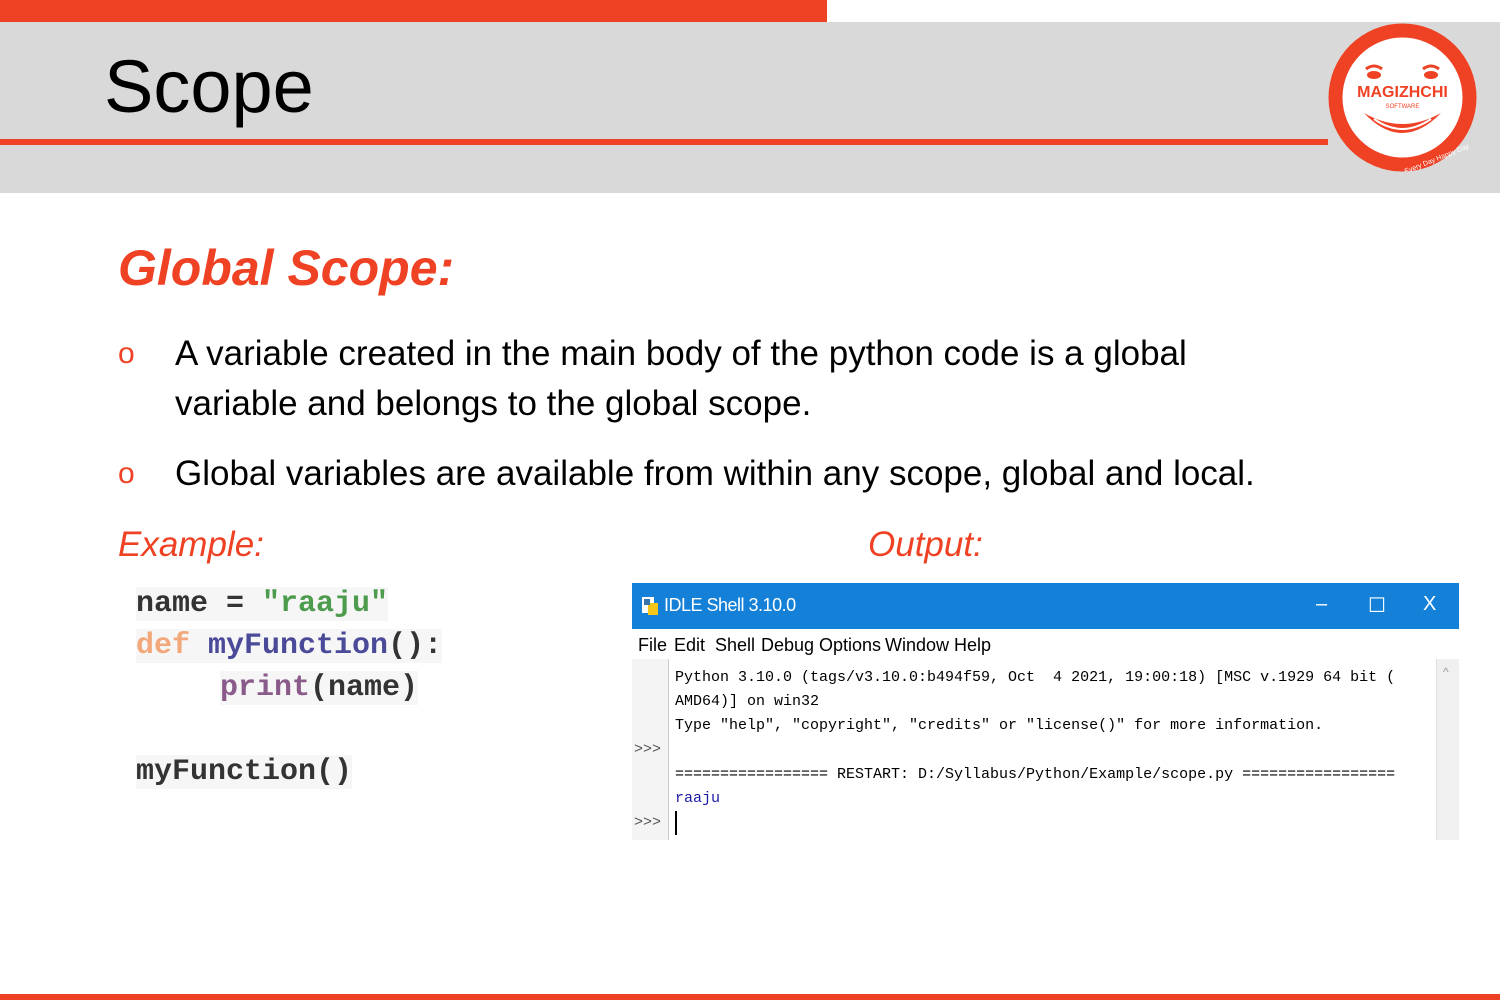  I want to click on output-label: Output:, so click(925, 544).